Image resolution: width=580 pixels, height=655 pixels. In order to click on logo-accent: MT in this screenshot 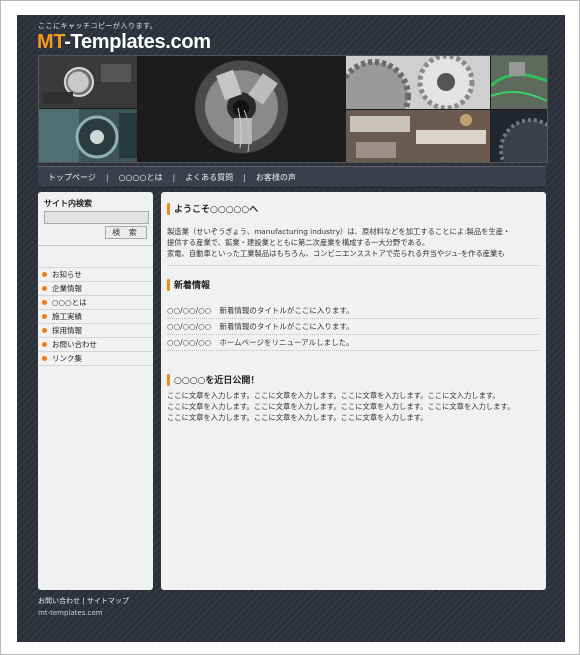, I will do `click(51, 42)`.